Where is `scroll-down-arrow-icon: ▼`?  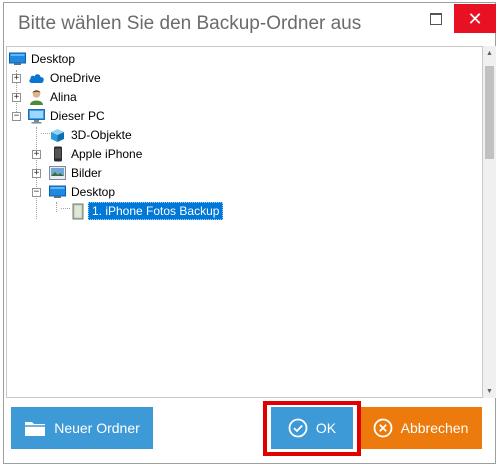
scroll-down-arrow-icon: ▼ is located at coordinates (489, 391).